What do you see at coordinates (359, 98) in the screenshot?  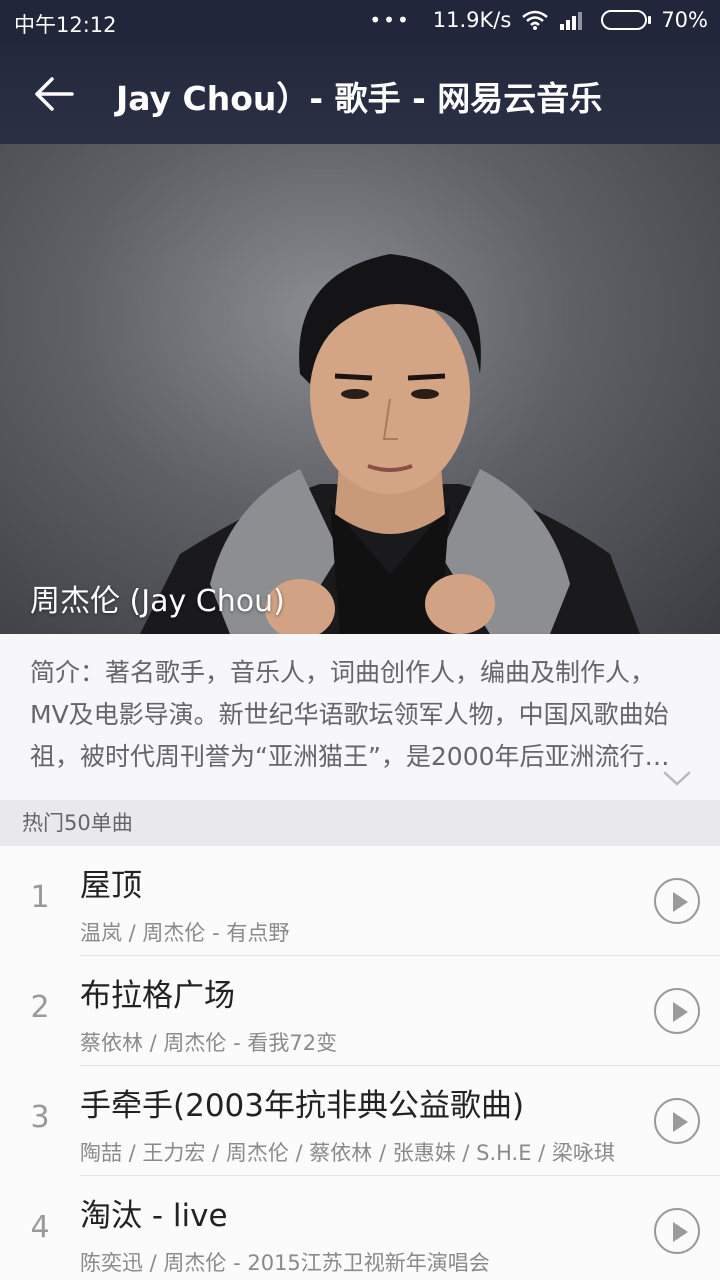 I see `page-title: Jay Chou）- 歌手 - 网易云音乐` at bounding box center [359, 98].